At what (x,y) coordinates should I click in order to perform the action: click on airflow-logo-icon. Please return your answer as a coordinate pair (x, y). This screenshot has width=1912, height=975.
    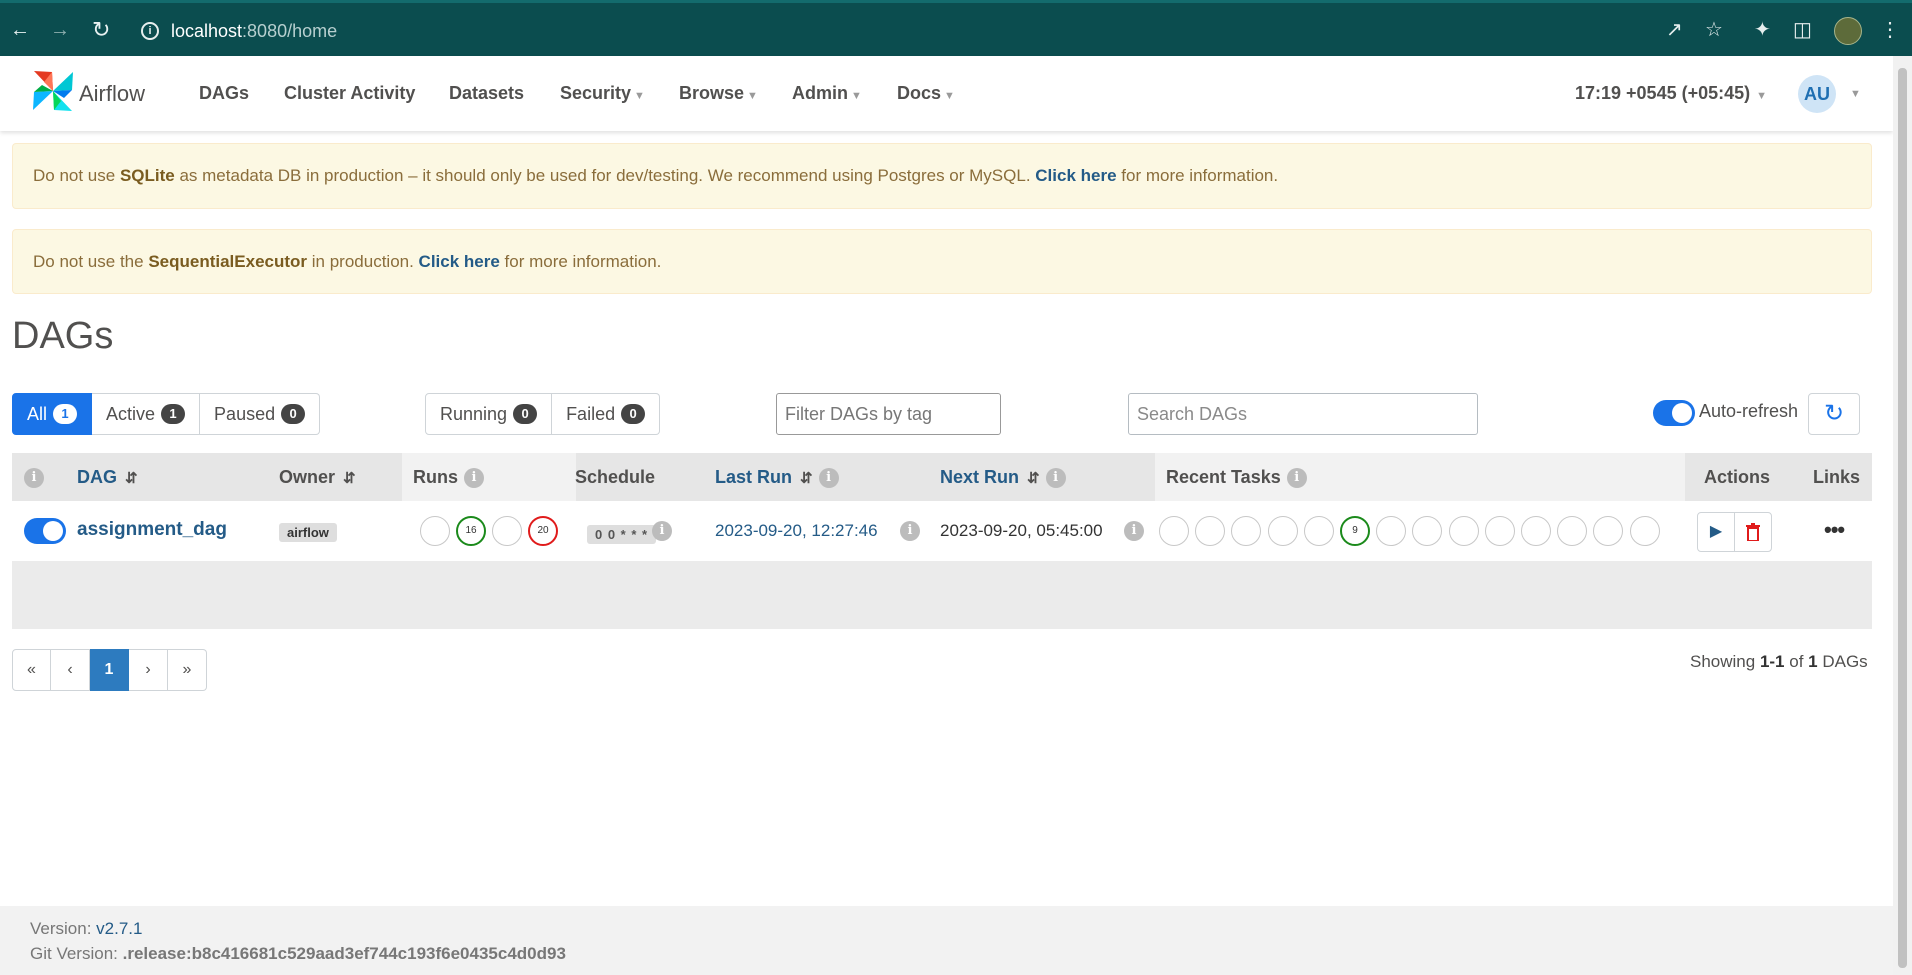
    Looking at the image, I should click on (53, 91).